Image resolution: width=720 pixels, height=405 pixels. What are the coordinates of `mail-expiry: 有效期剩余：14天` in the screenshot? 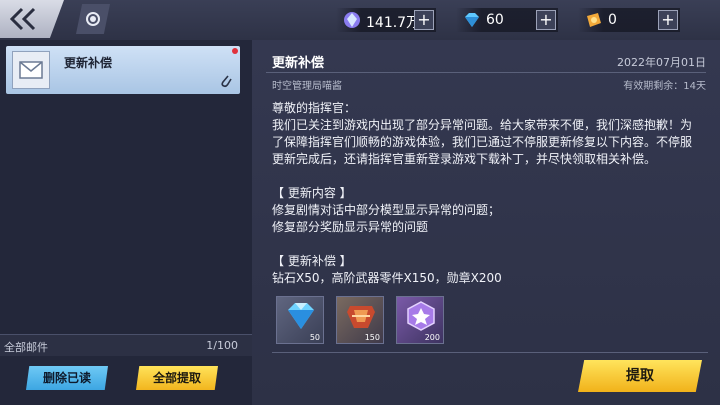 It's located at (664, 86).